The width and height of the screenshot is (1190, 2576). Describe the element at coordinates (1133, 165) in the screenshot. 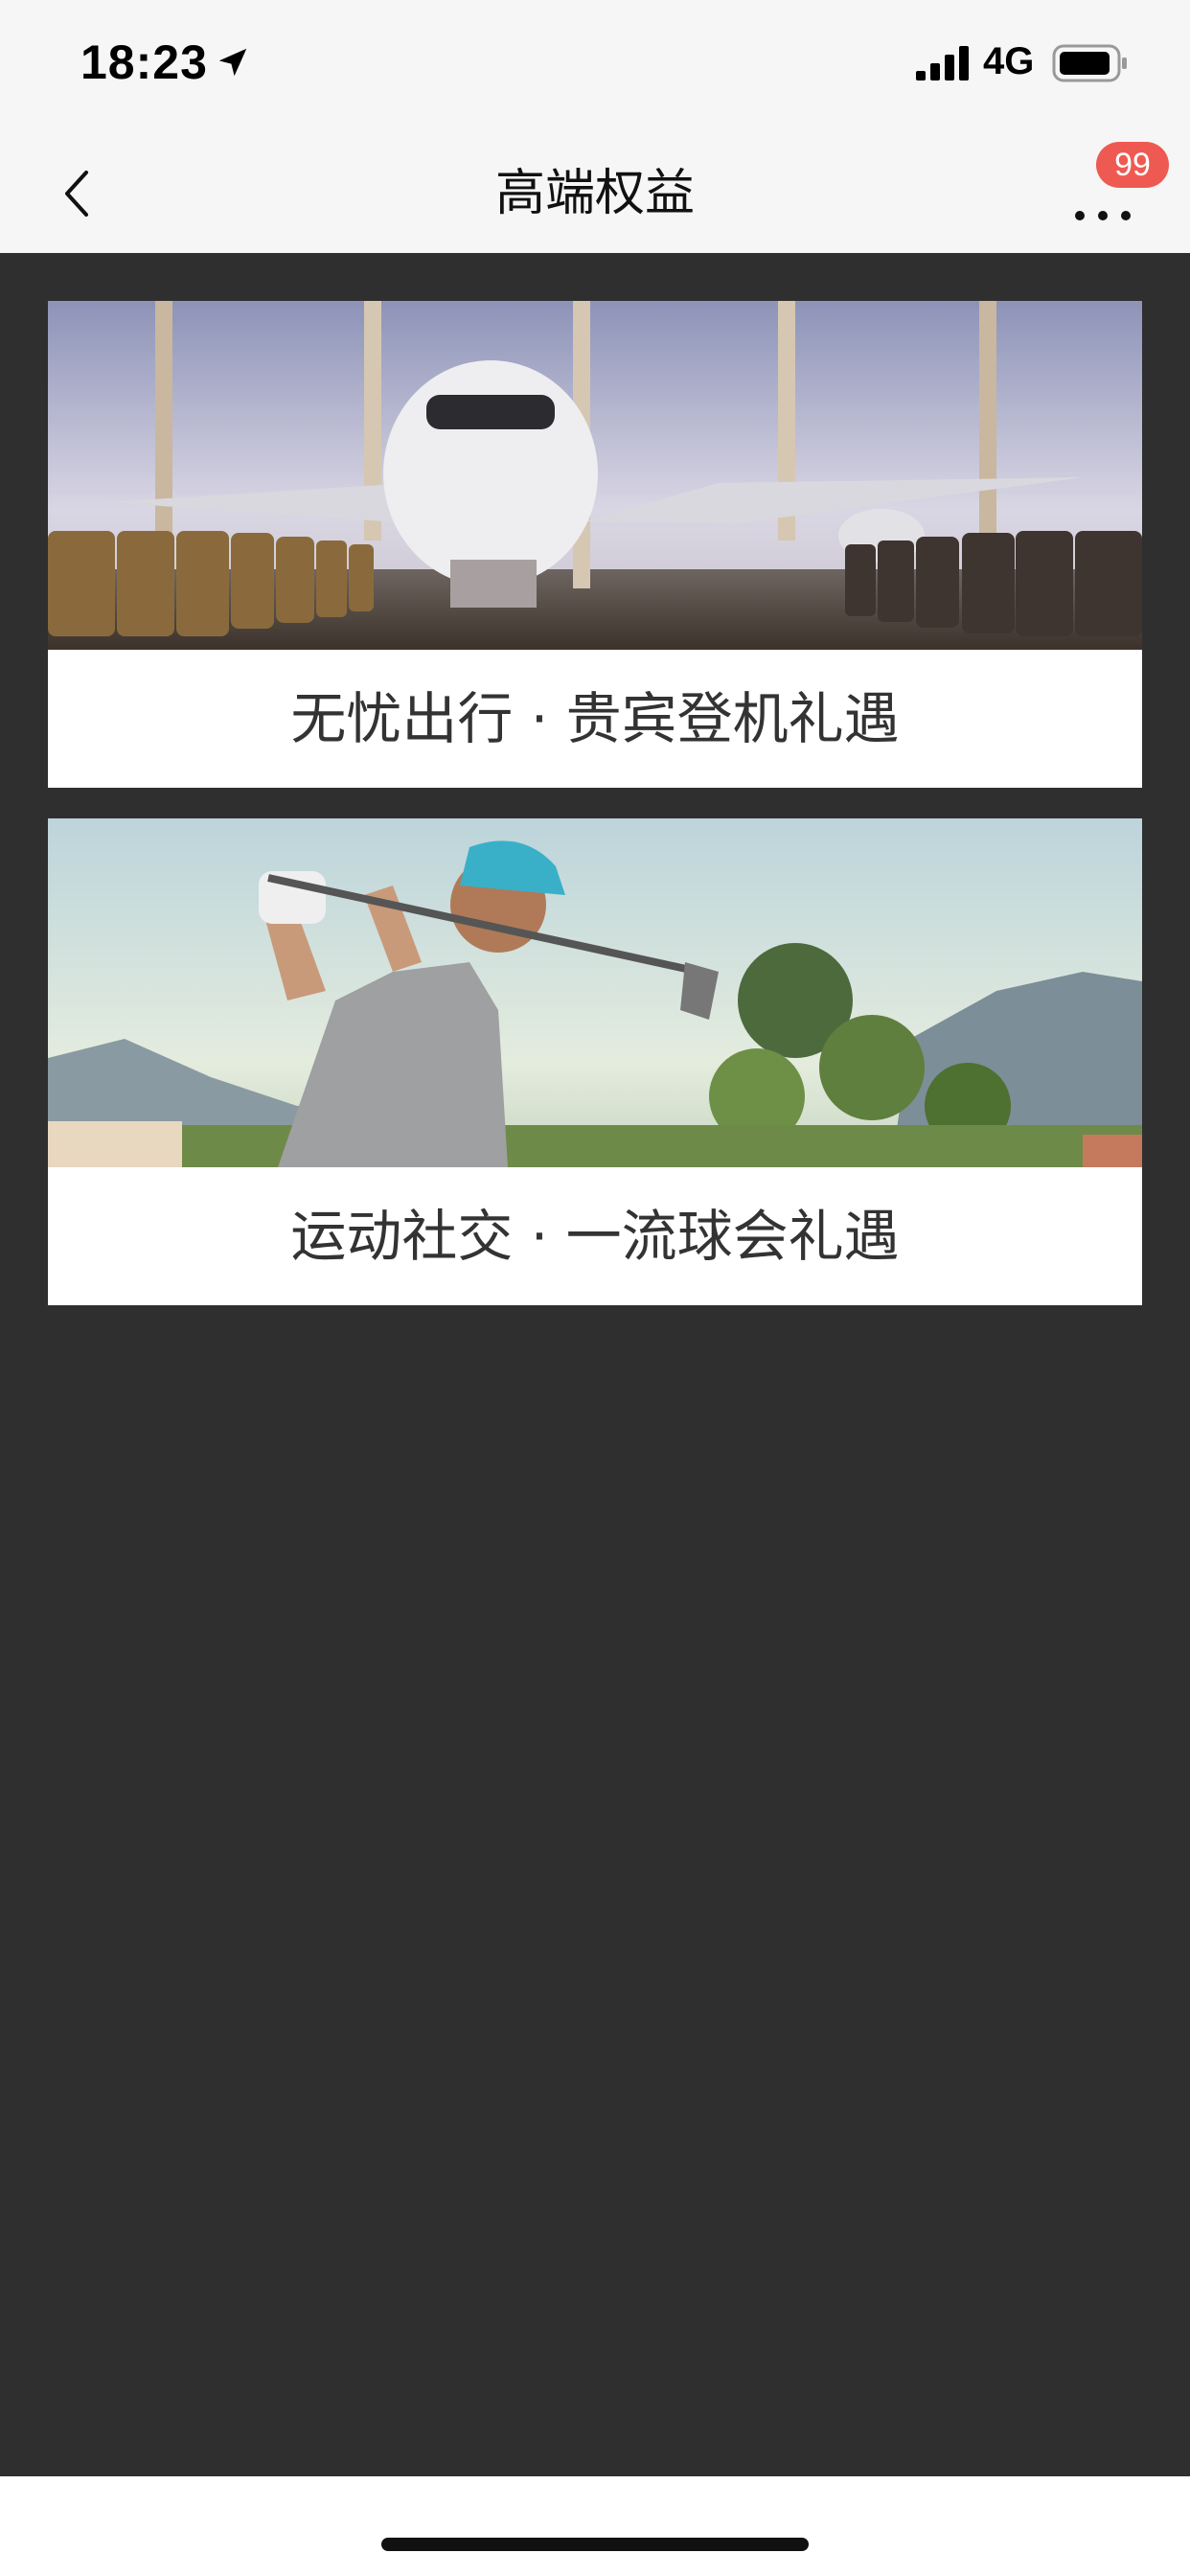

I see `notification-badge: 99` at that location.